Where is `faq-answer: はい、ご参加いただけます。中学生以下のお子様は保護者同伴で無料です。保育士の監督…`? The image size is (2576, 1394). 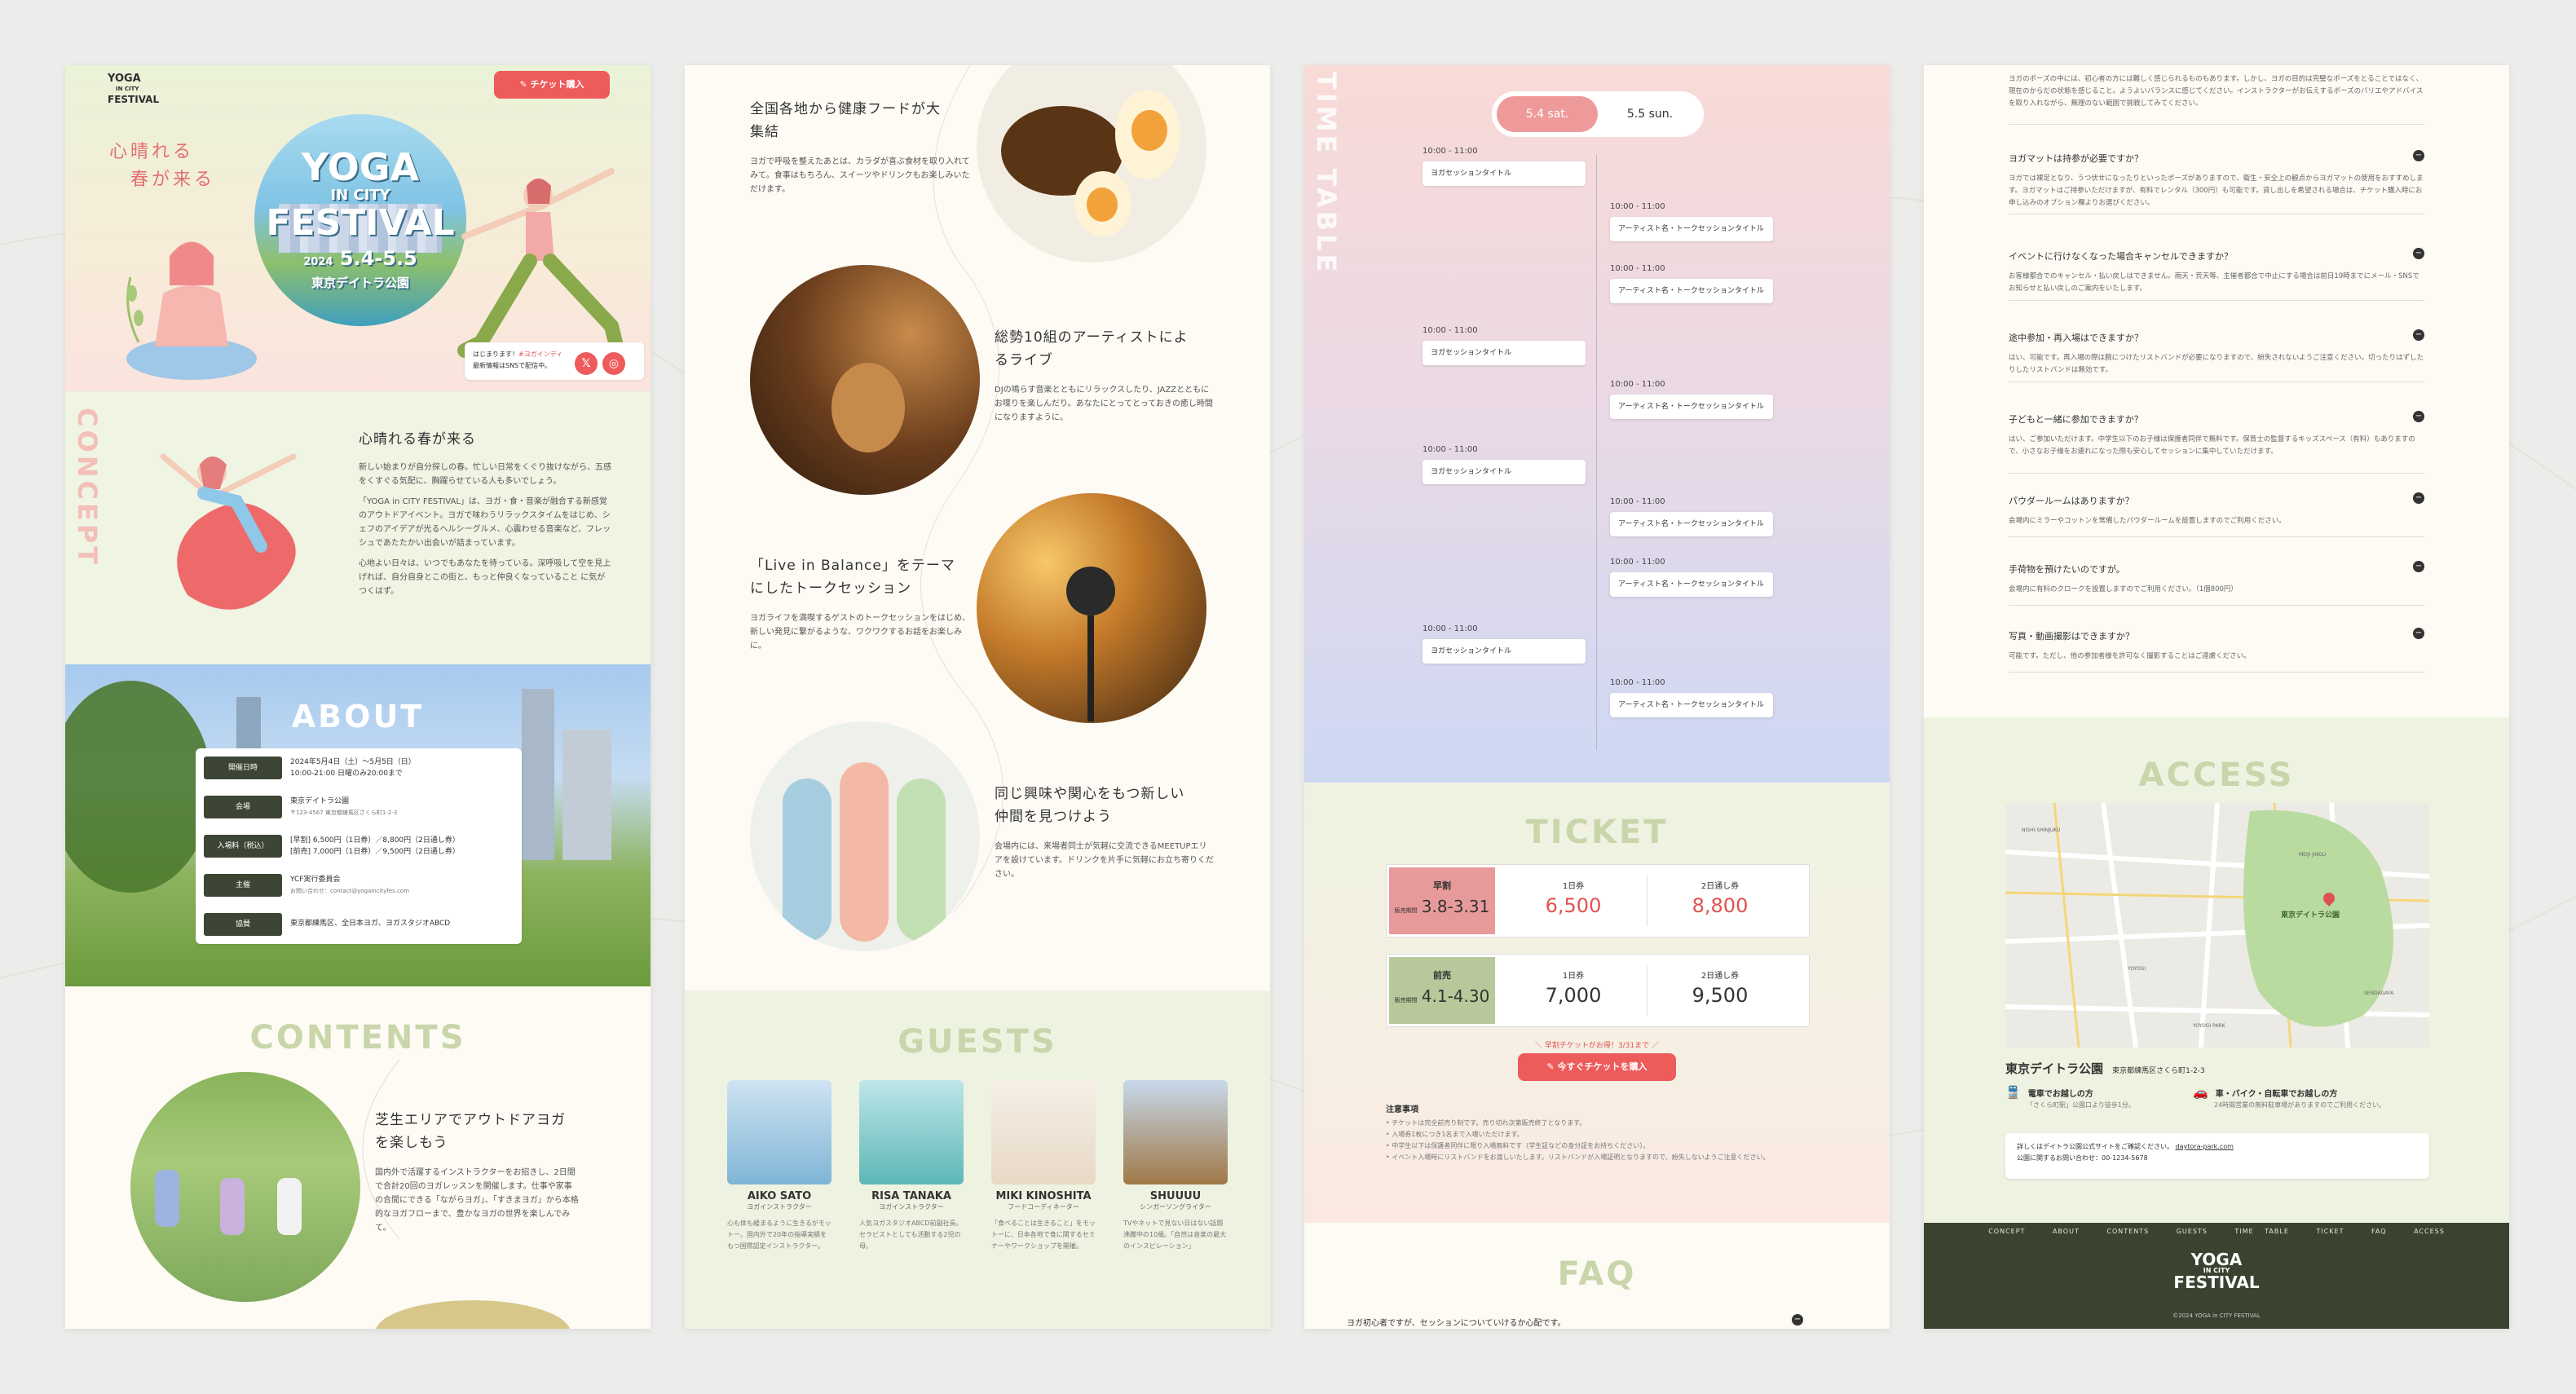 faq-answer: はい、ご参加いただけます。中学生以下のお子様は保護者同伴で無料です。保育士の監督… is located at coordinates (2212, 446).